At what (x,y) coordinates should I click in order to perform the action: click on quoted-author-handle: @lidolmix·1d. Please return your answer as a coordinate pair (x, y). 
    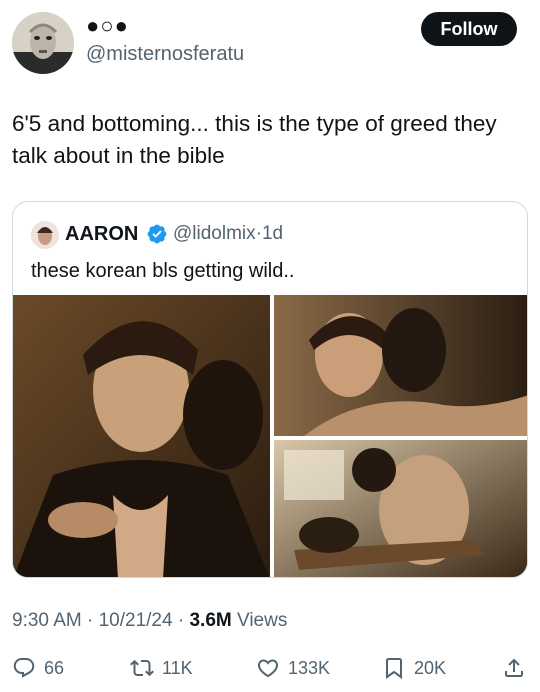
    Looking at the image, I should click on (228, 234).